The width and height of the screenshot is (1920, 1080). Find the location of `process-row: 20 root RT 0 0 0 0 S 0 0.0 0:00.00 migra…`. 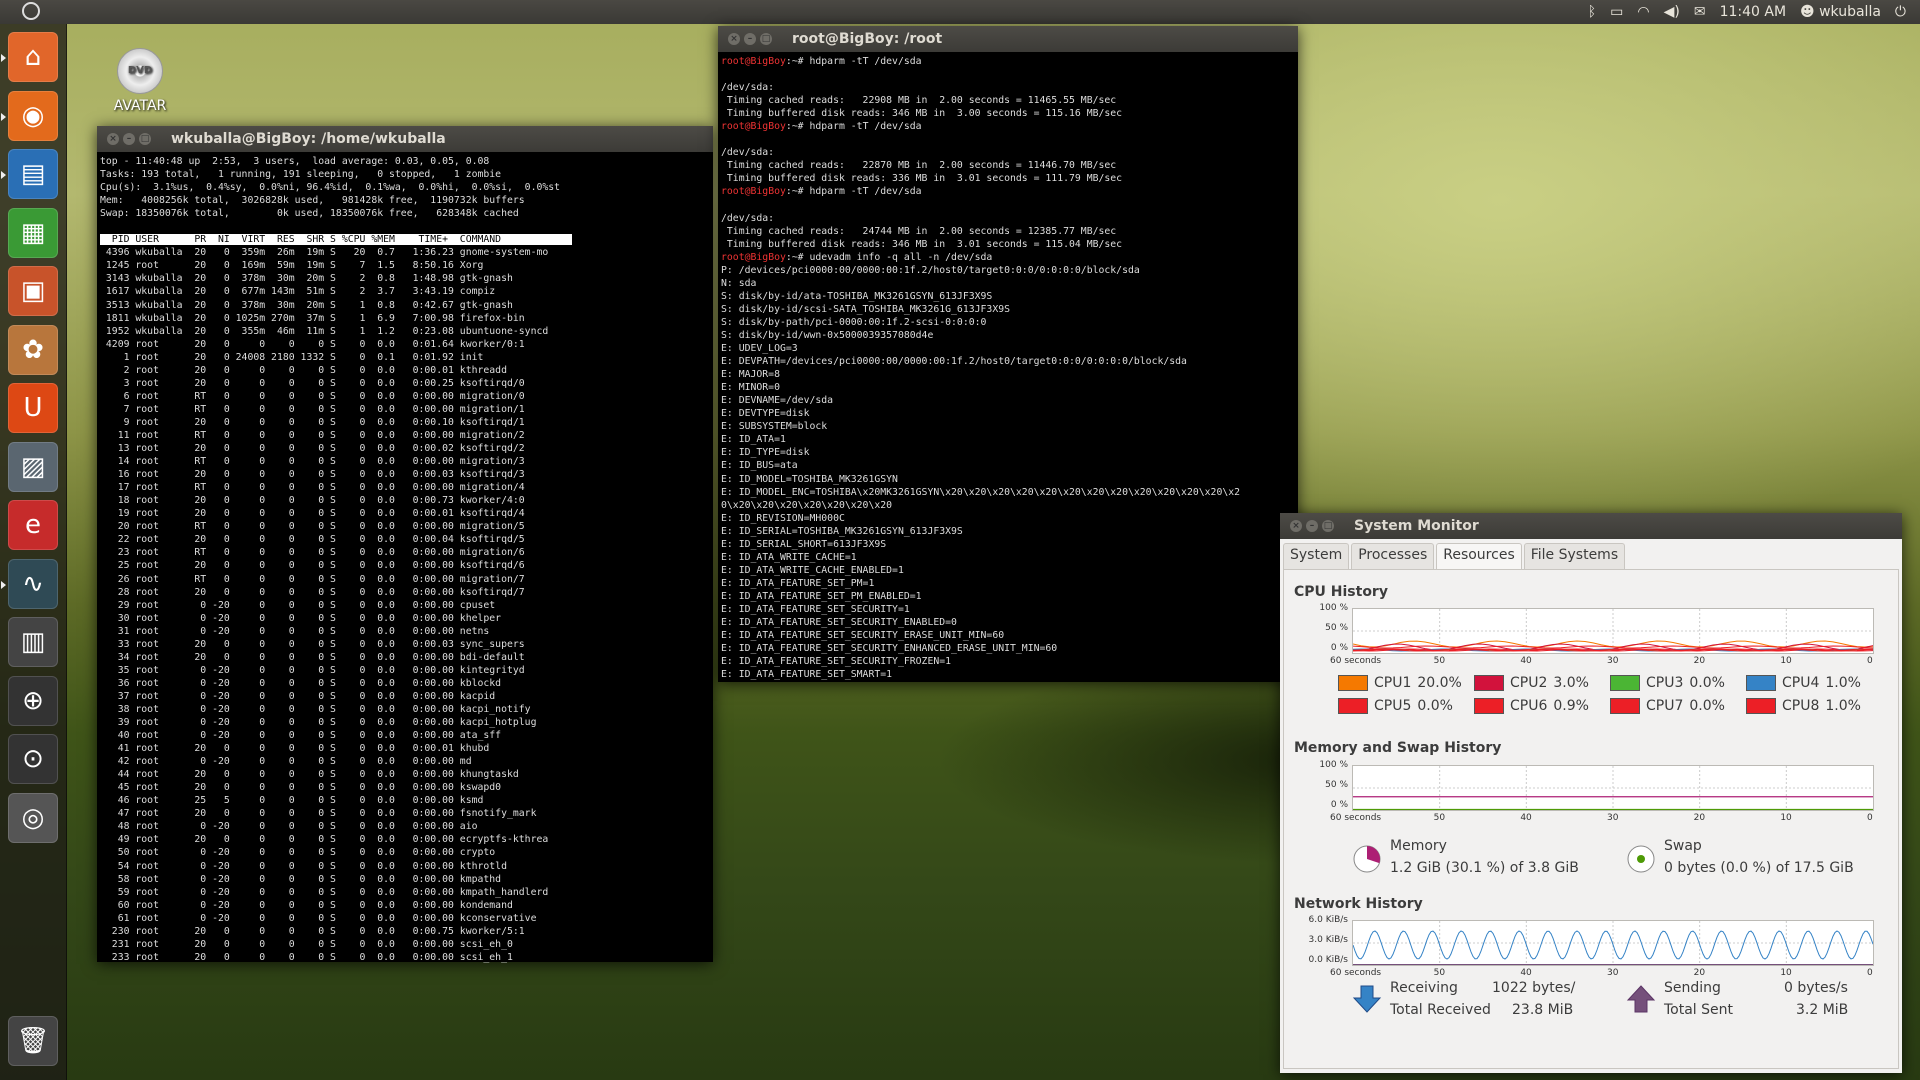

process-row: 20 root RT 0 0 0 0 S 0 0.0 0:00.00 migra… is located at coordinates (312, 526).